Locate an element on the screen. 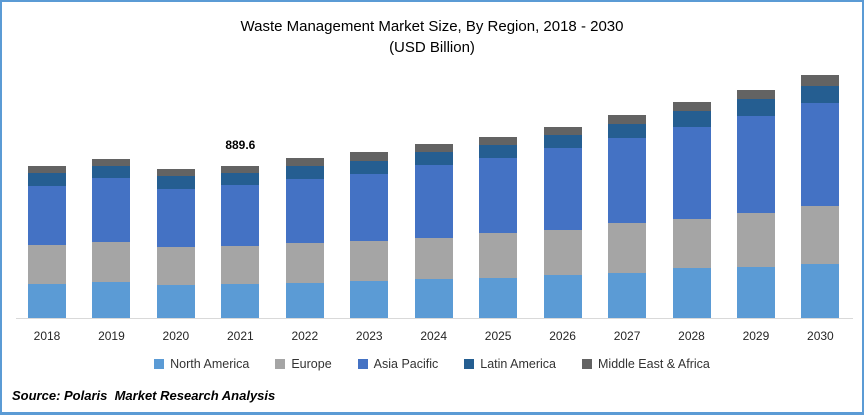  bar-segment-asia-pacific-2021 is located at coordinates (240, 215).